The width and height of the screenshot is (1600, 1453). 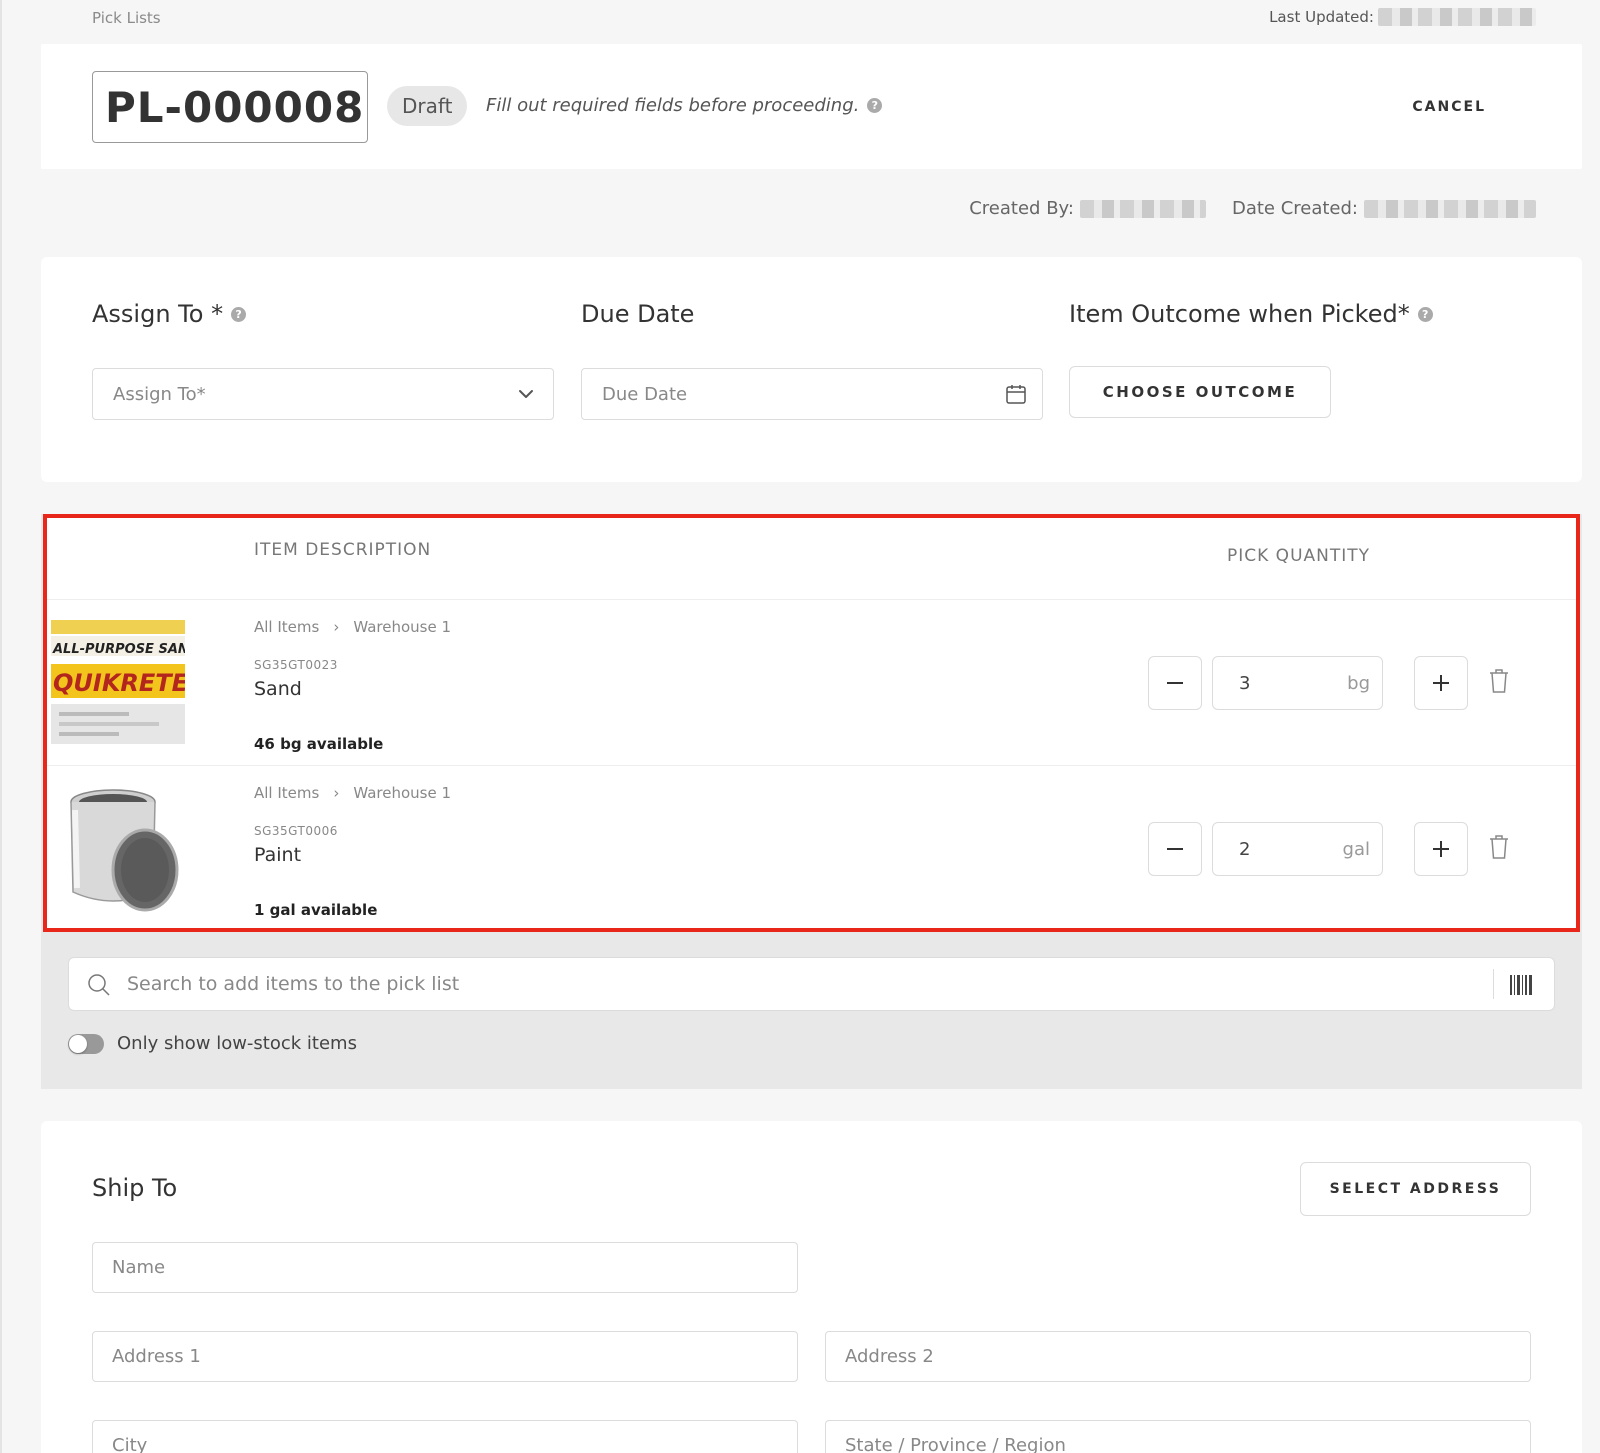 I want to click on left-border, so click(x=1, y=726).